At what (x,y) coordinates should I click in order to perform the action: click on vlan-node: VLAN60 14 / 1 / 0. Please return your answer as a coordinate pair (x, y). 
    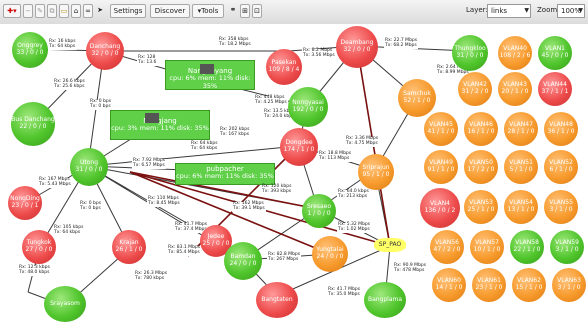
    Looking at the image, I should click on (449, 285).